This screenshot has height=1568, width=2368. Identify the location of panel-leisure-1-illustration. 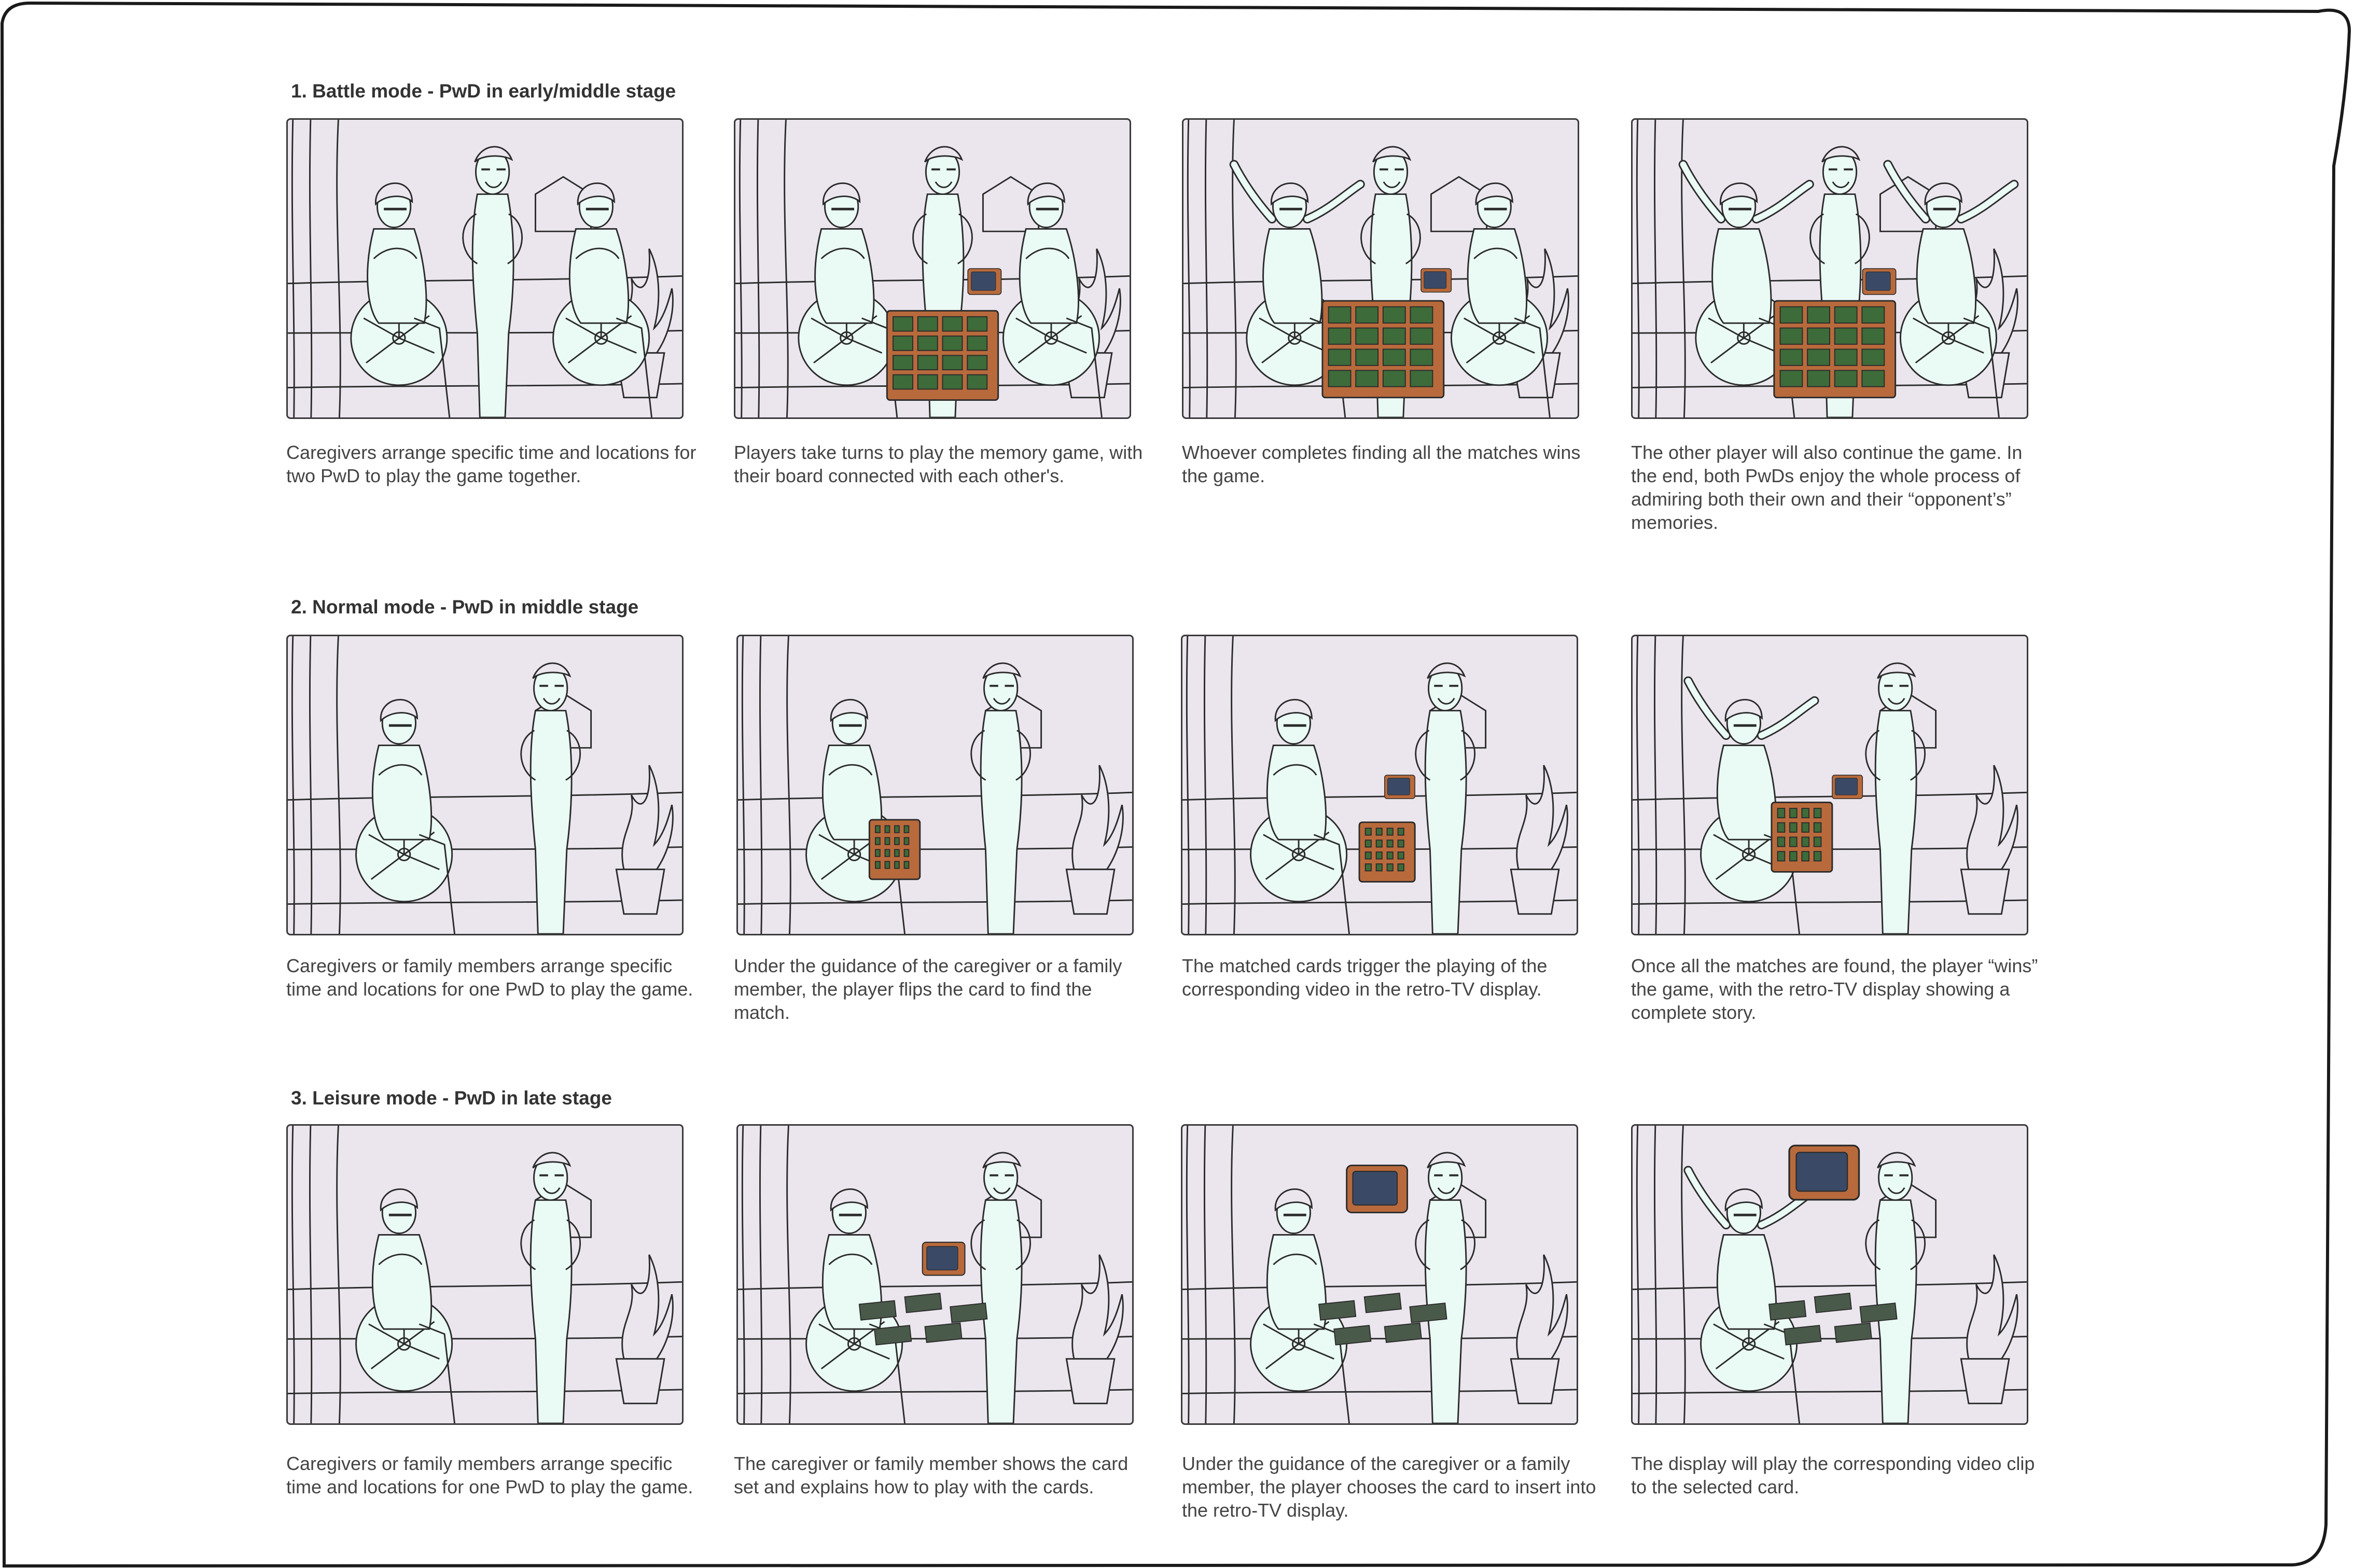
(485, 1274).